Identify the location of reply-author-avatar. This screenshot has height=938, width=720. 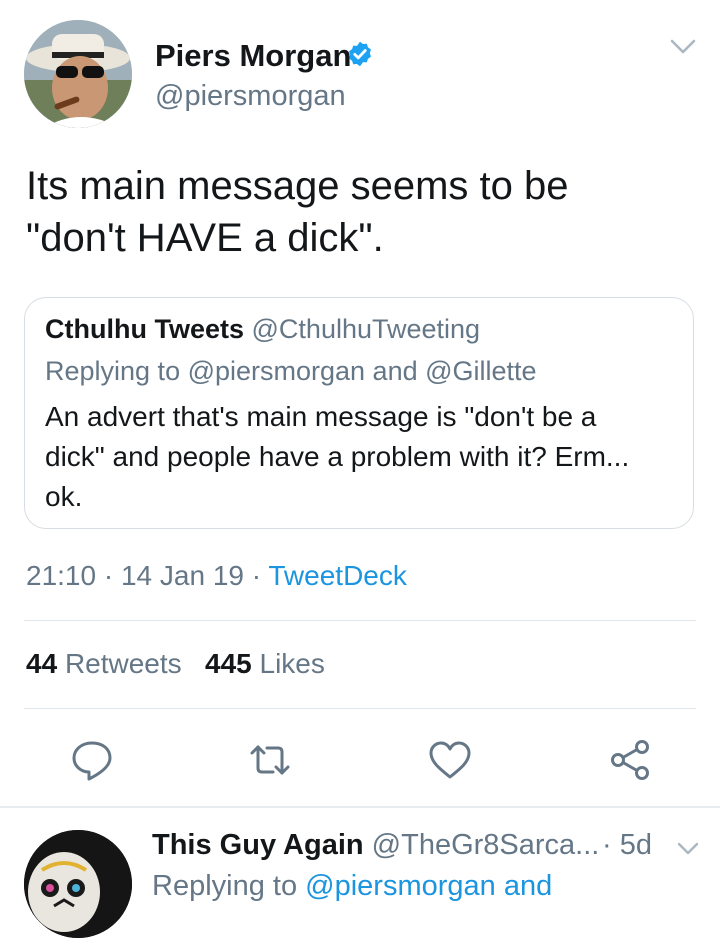
(78, 884).